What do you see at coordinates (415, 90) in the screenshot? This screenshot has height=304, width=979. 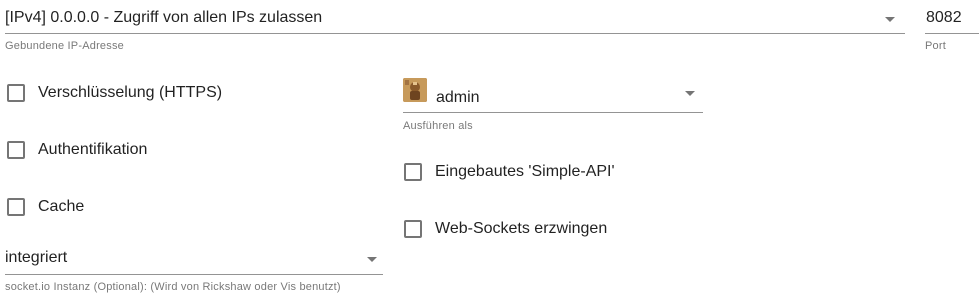 I see `user-avatar-icon` at bounding box center [415, 90].